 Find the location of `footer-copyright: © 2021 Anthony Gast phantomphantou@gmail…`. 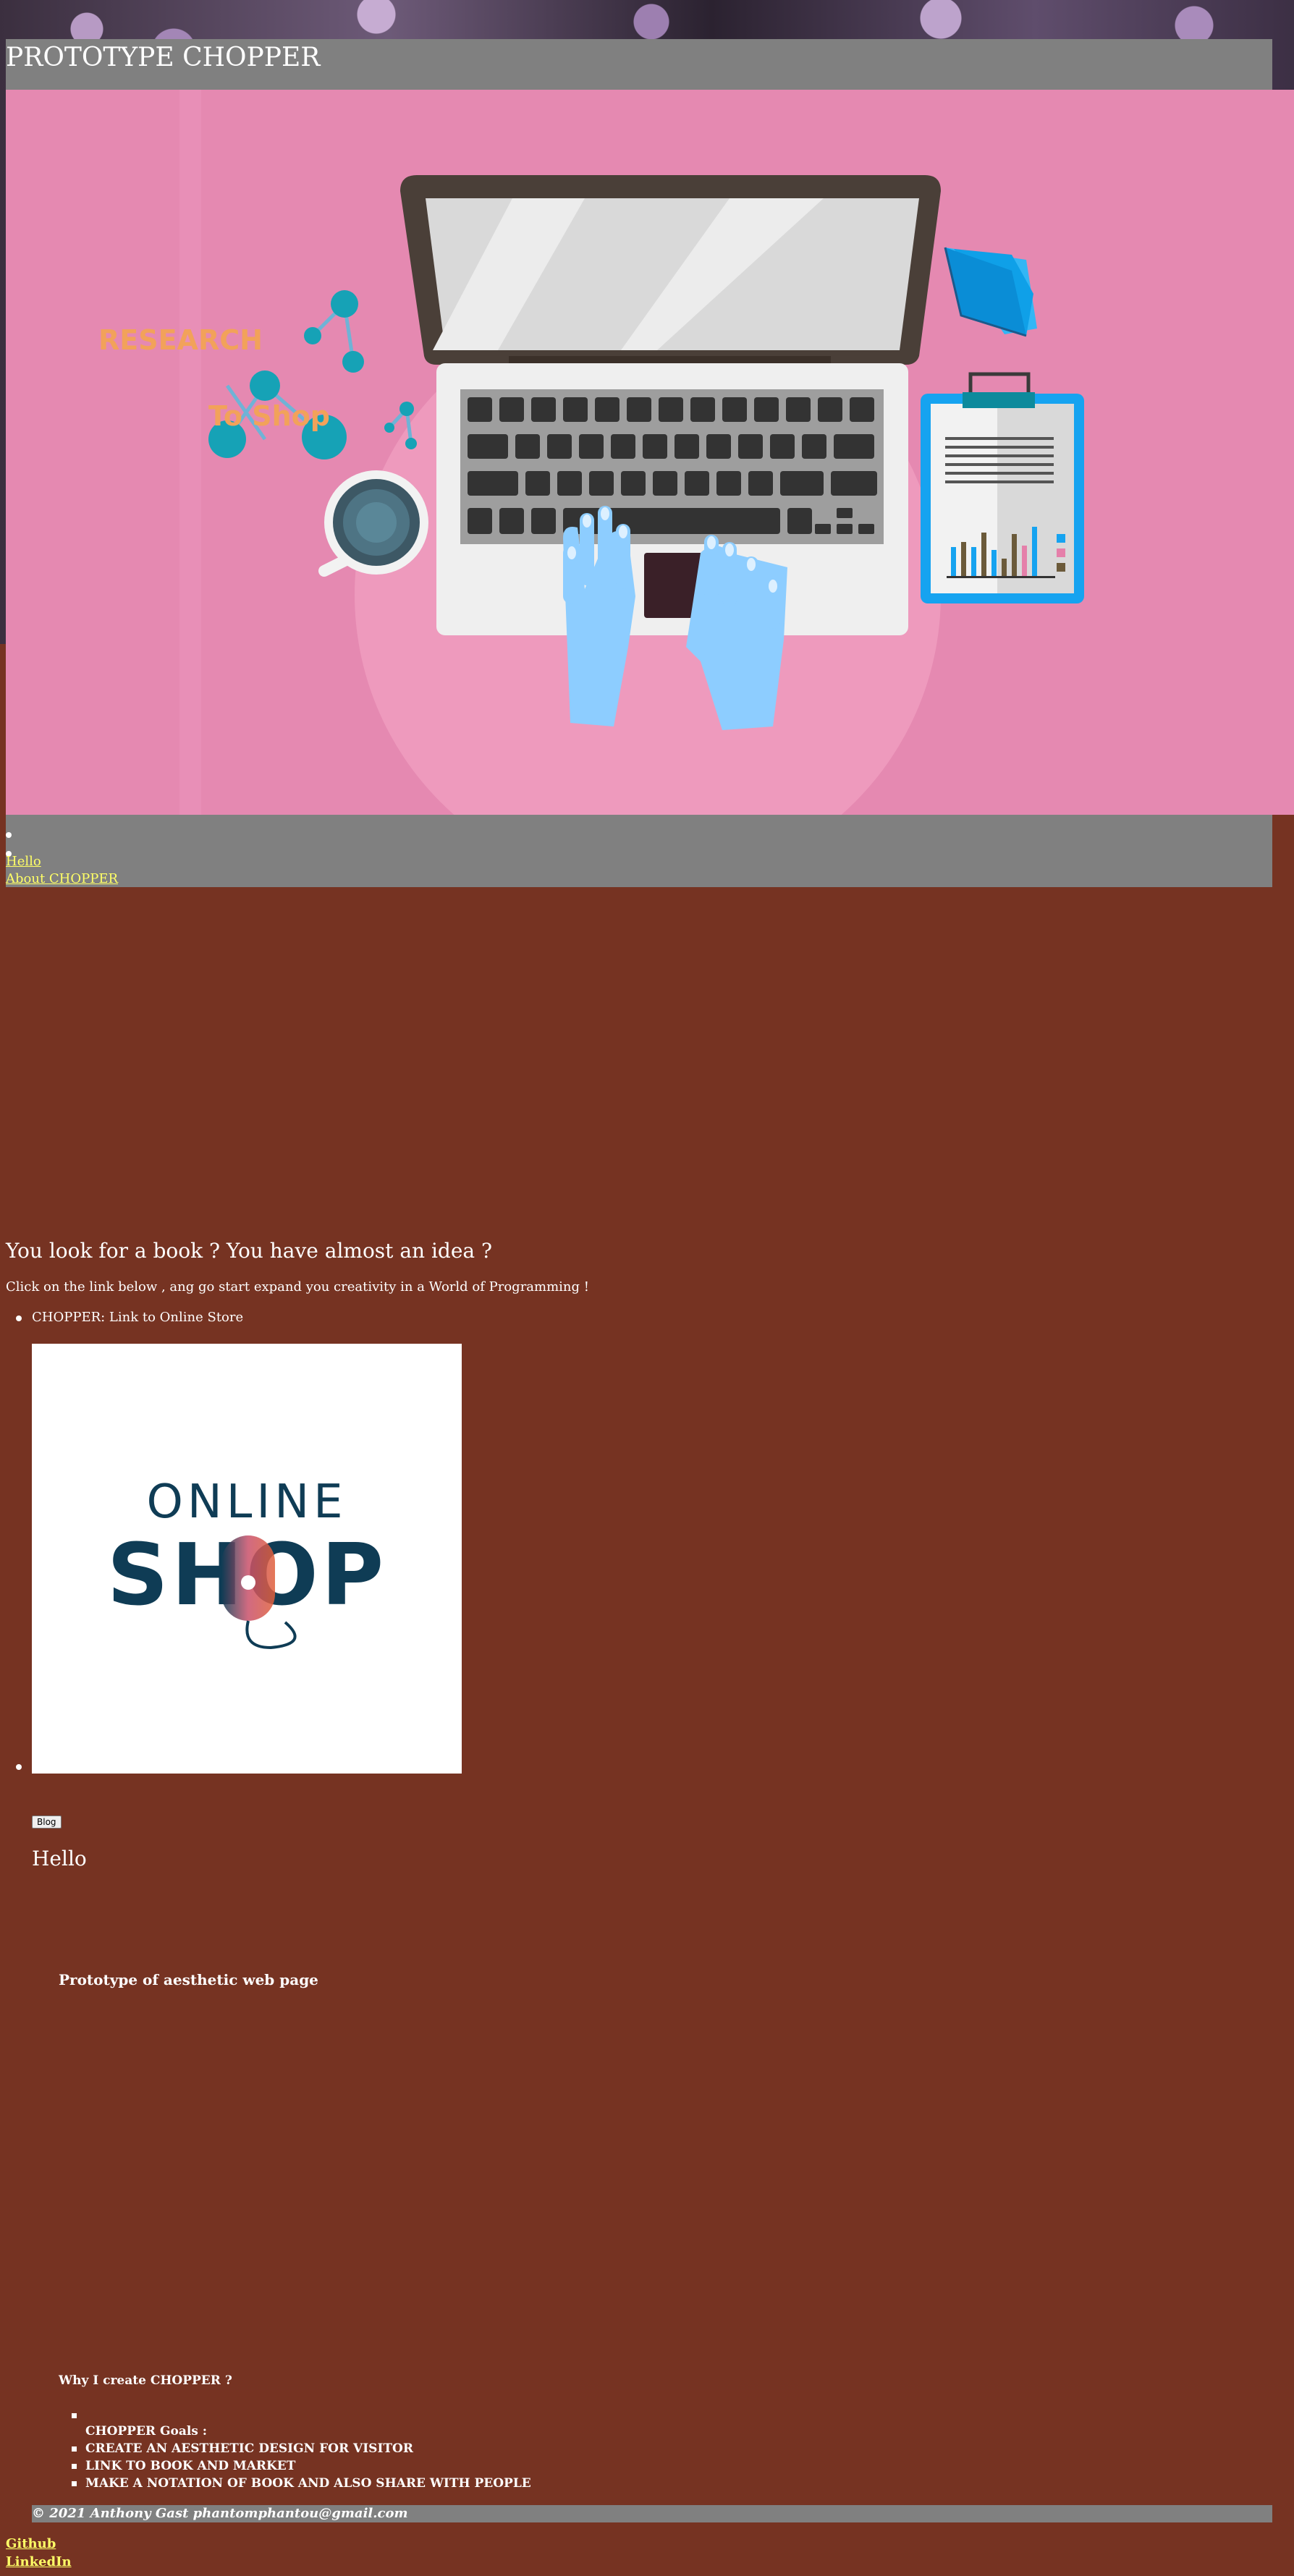

footer-copyright: © 2021 Anthony Gast phantomphantou@gmail… is located at coordinates (220, 2513).